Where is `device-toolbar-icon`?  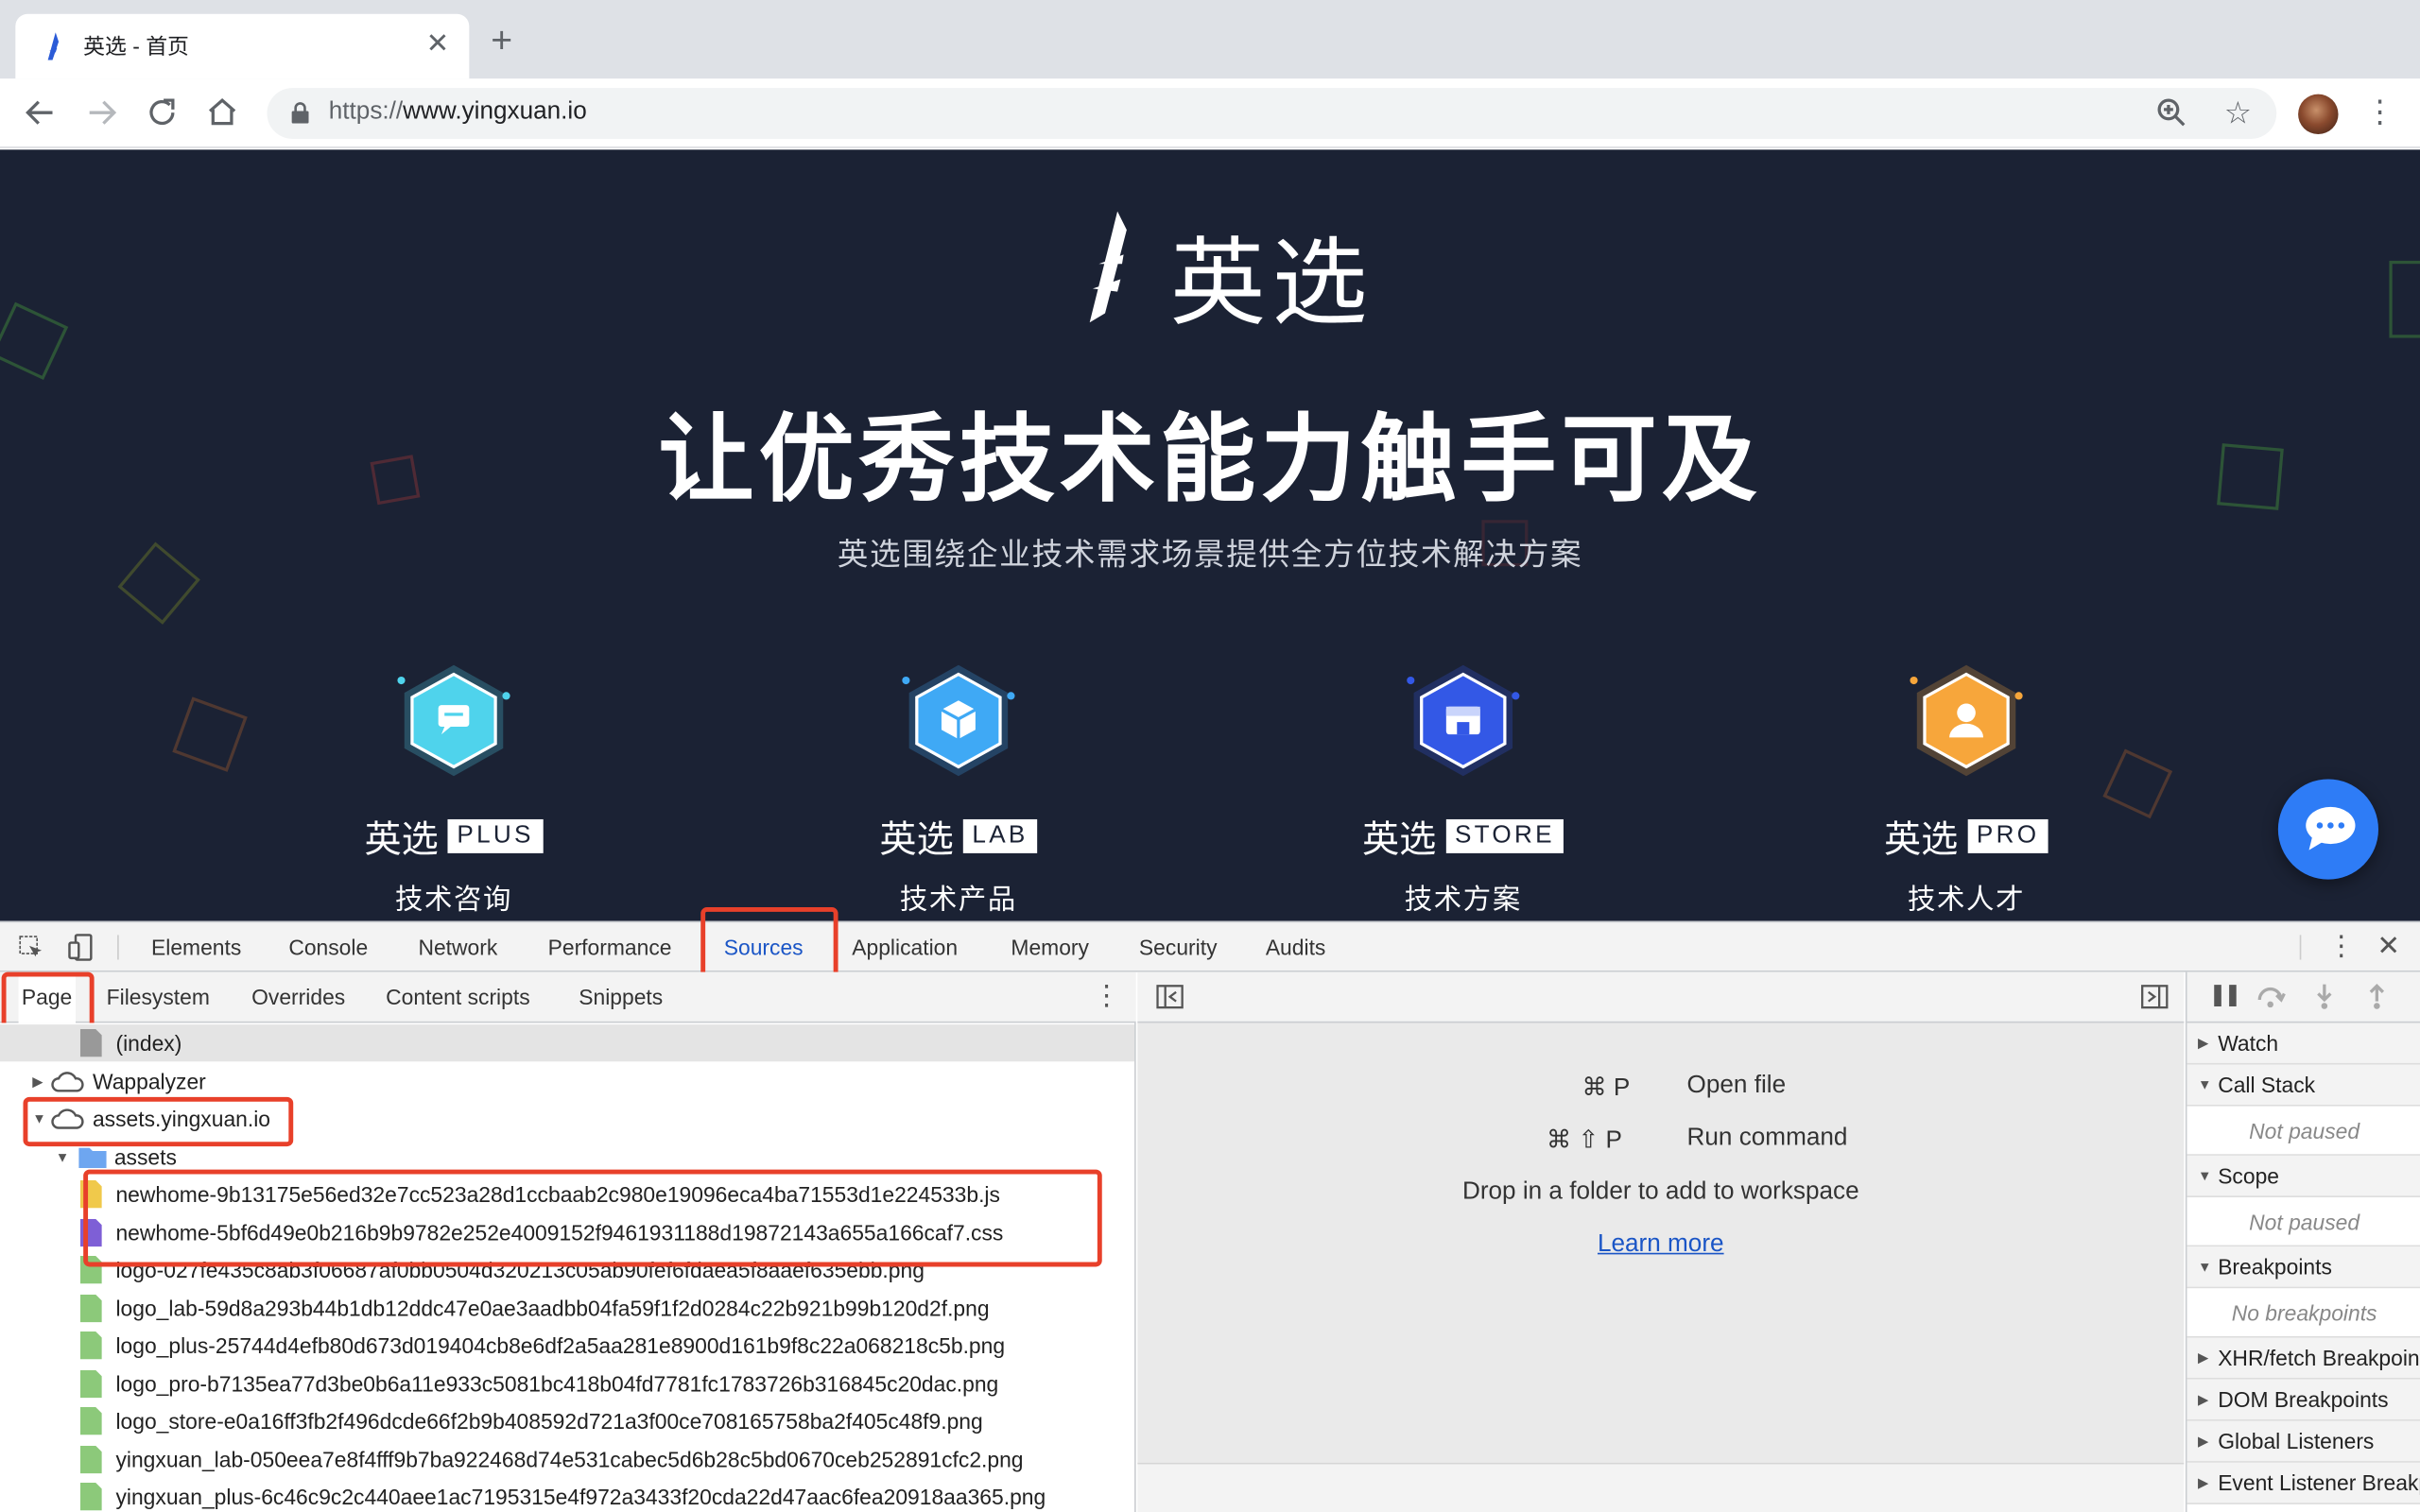 device-toolbar-icon is located at coordinates (81, 947).